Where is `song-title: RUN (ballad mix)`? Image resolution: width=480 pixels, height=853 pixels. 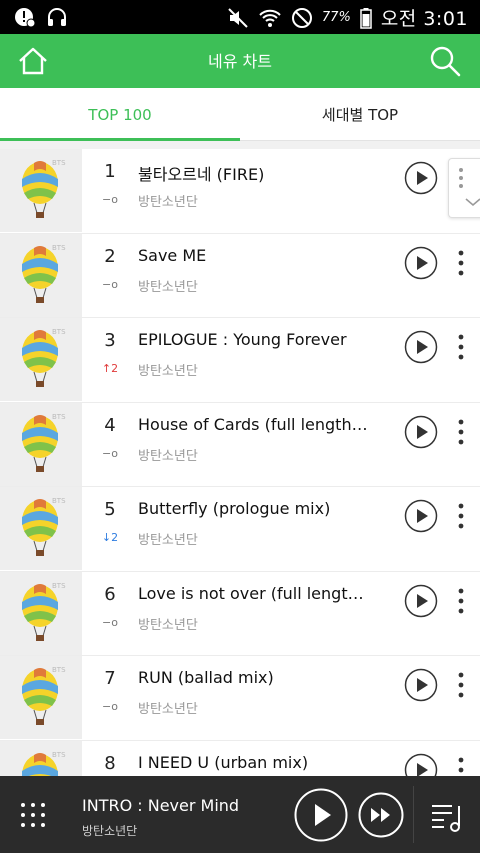 song-title: RUN (ballad mix) is located at coordinates (263, 677).